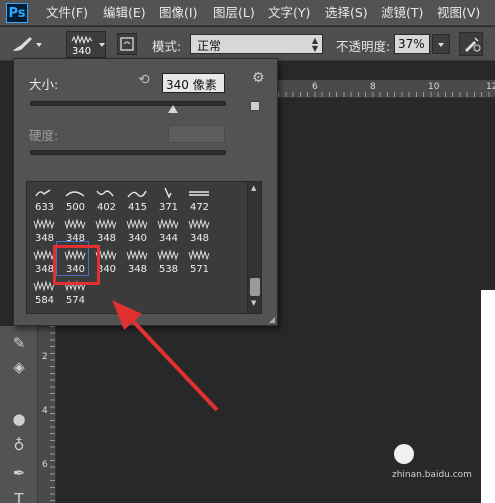 The height and width of the screenshot is (503, 495). Describe the element at coordinates (165, 356) in the screenshot. I see `annotation-arrow` at that location.